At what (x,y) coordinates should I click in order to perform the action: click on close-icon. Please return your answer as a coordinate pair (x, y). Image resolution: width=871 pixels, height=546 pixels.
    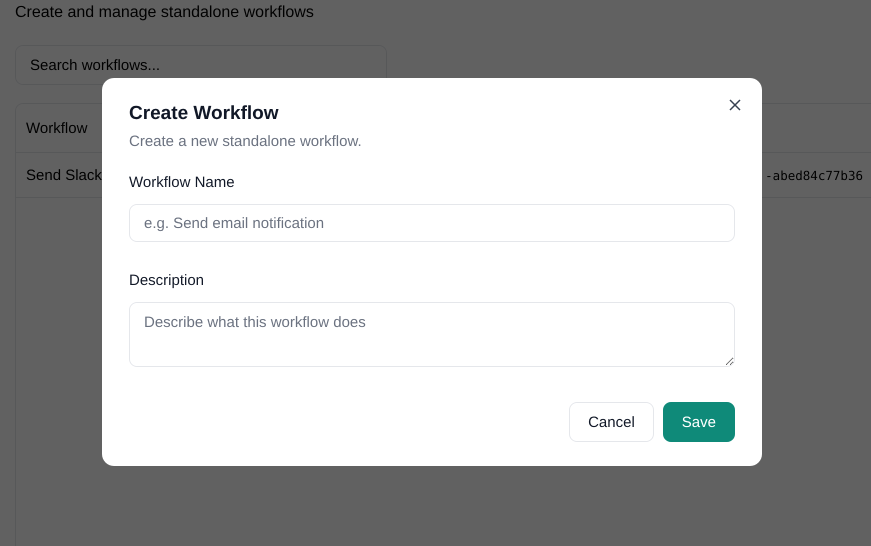
    Looking at the image, I should click on (735, 105).